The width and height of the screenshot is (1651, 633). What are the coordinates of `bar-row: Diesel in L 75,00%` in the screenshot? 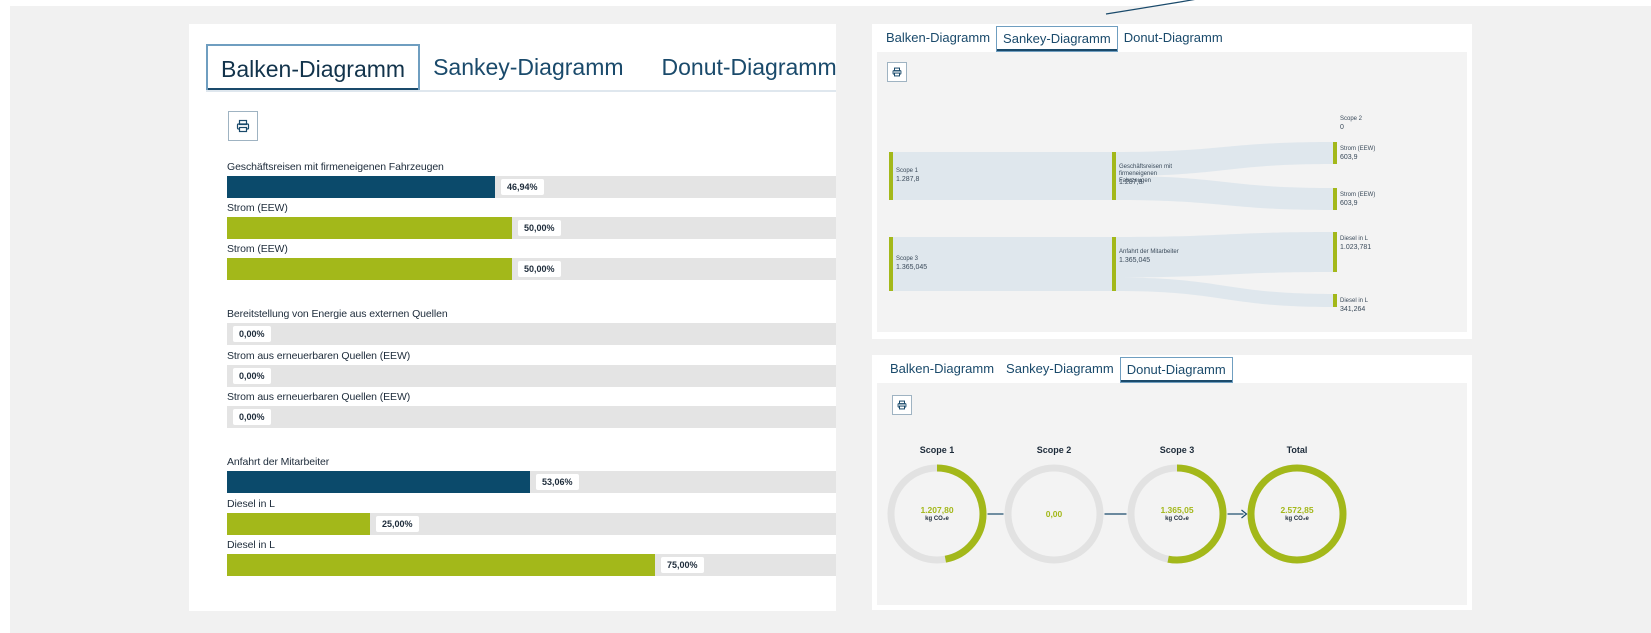 It's located at (531, 557).